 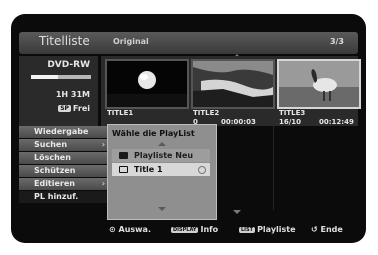 What do you see at coordinates (202, 170) in the screenshot?
I see `selection-dot-icon` at bounding box center [202, 170].